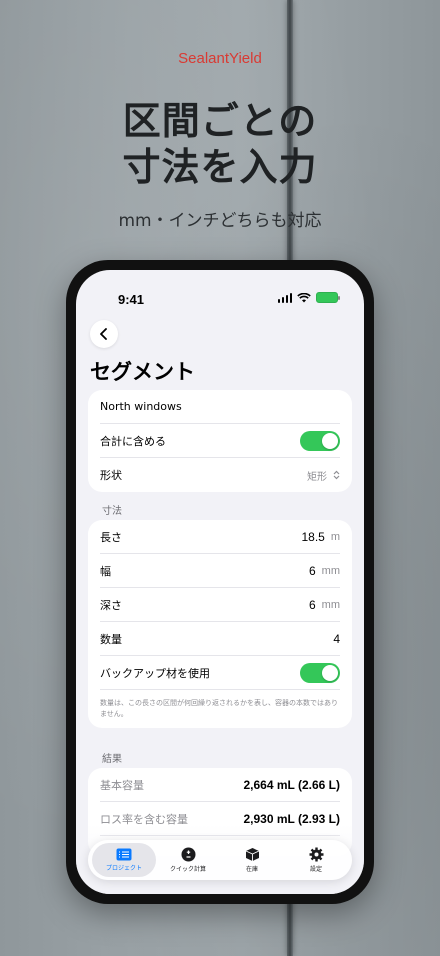 The height and width of the screenshot is (956, 440). What do you see at coordinates (142, 372) in the screenshot?
I see `page-title: セグメント` at bounding box center [142, 372].